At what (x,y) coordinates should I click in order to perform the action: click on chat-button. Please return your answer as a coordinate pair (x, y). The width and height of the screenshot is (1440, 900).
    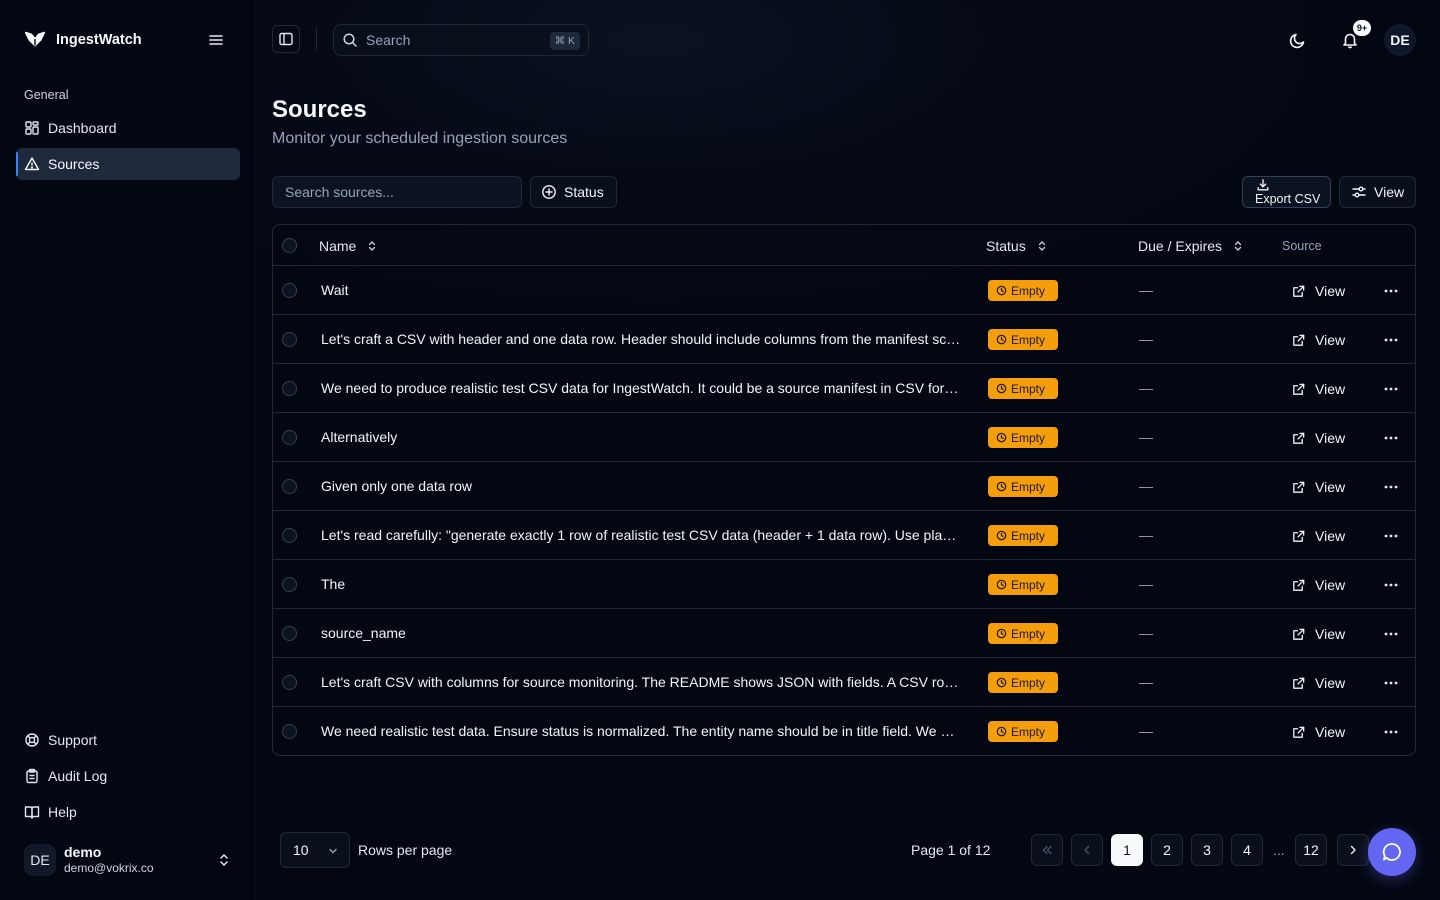
    Looking at the image, I should click on (1392, 852).